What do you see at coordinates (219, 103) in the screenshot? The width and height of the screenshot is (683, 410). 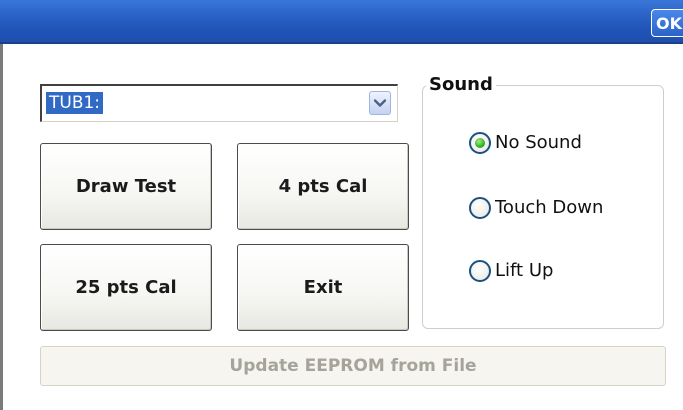 I see `port-select: TUB1:` at bounding box center [219, 103].